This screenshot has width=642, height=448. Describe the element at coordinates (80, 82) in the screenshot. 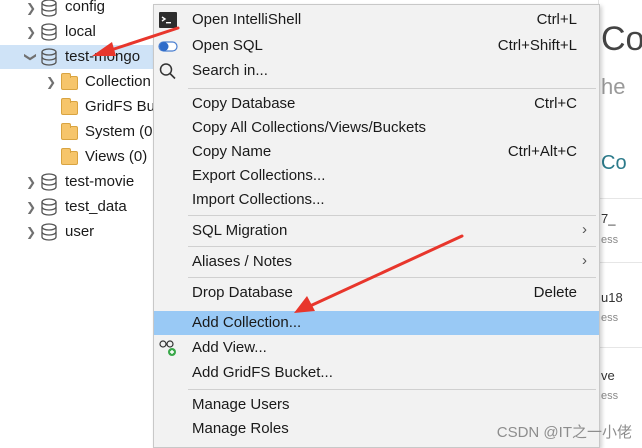

I see `tree-item-collections: ❯ Collection` at that location.